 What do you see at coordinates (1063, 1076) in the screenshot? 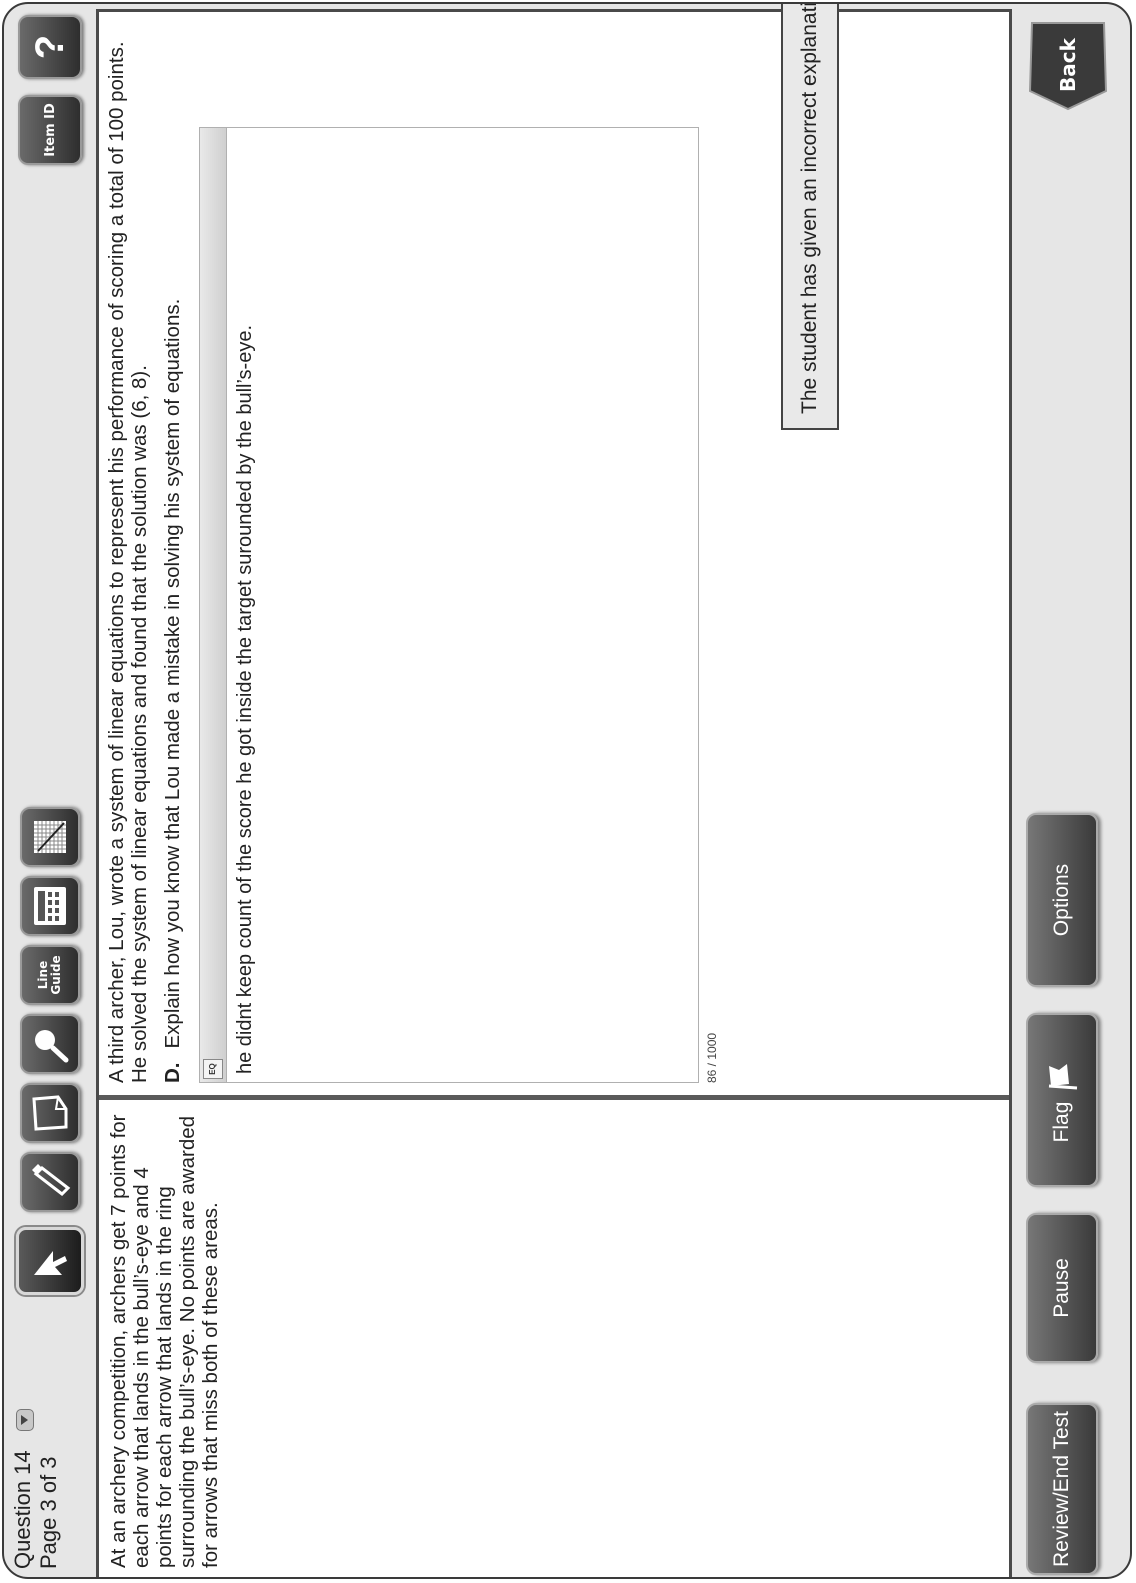
I see `flag-icon` at bounding box center [1063, 1076].